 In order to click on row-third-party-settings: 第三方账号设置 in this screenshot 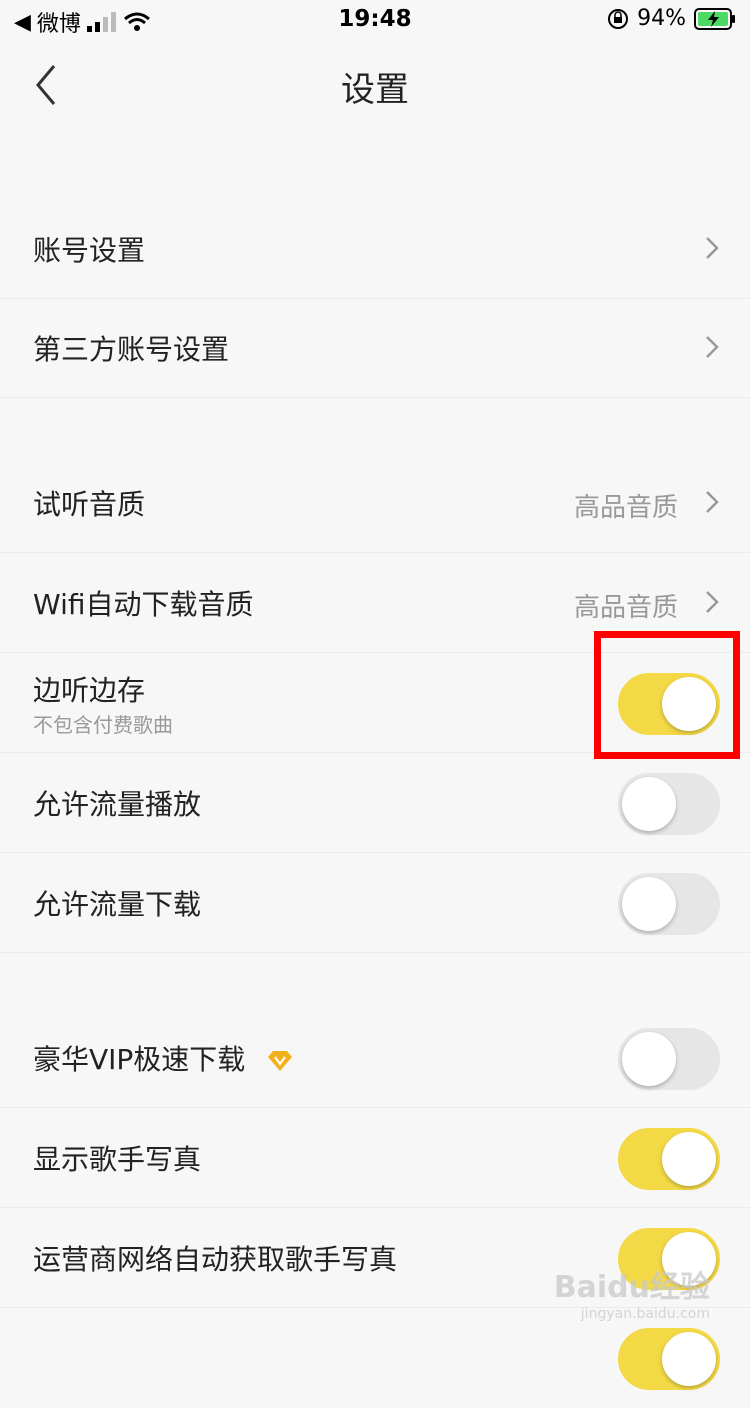, I will do `click(375, 348)`.